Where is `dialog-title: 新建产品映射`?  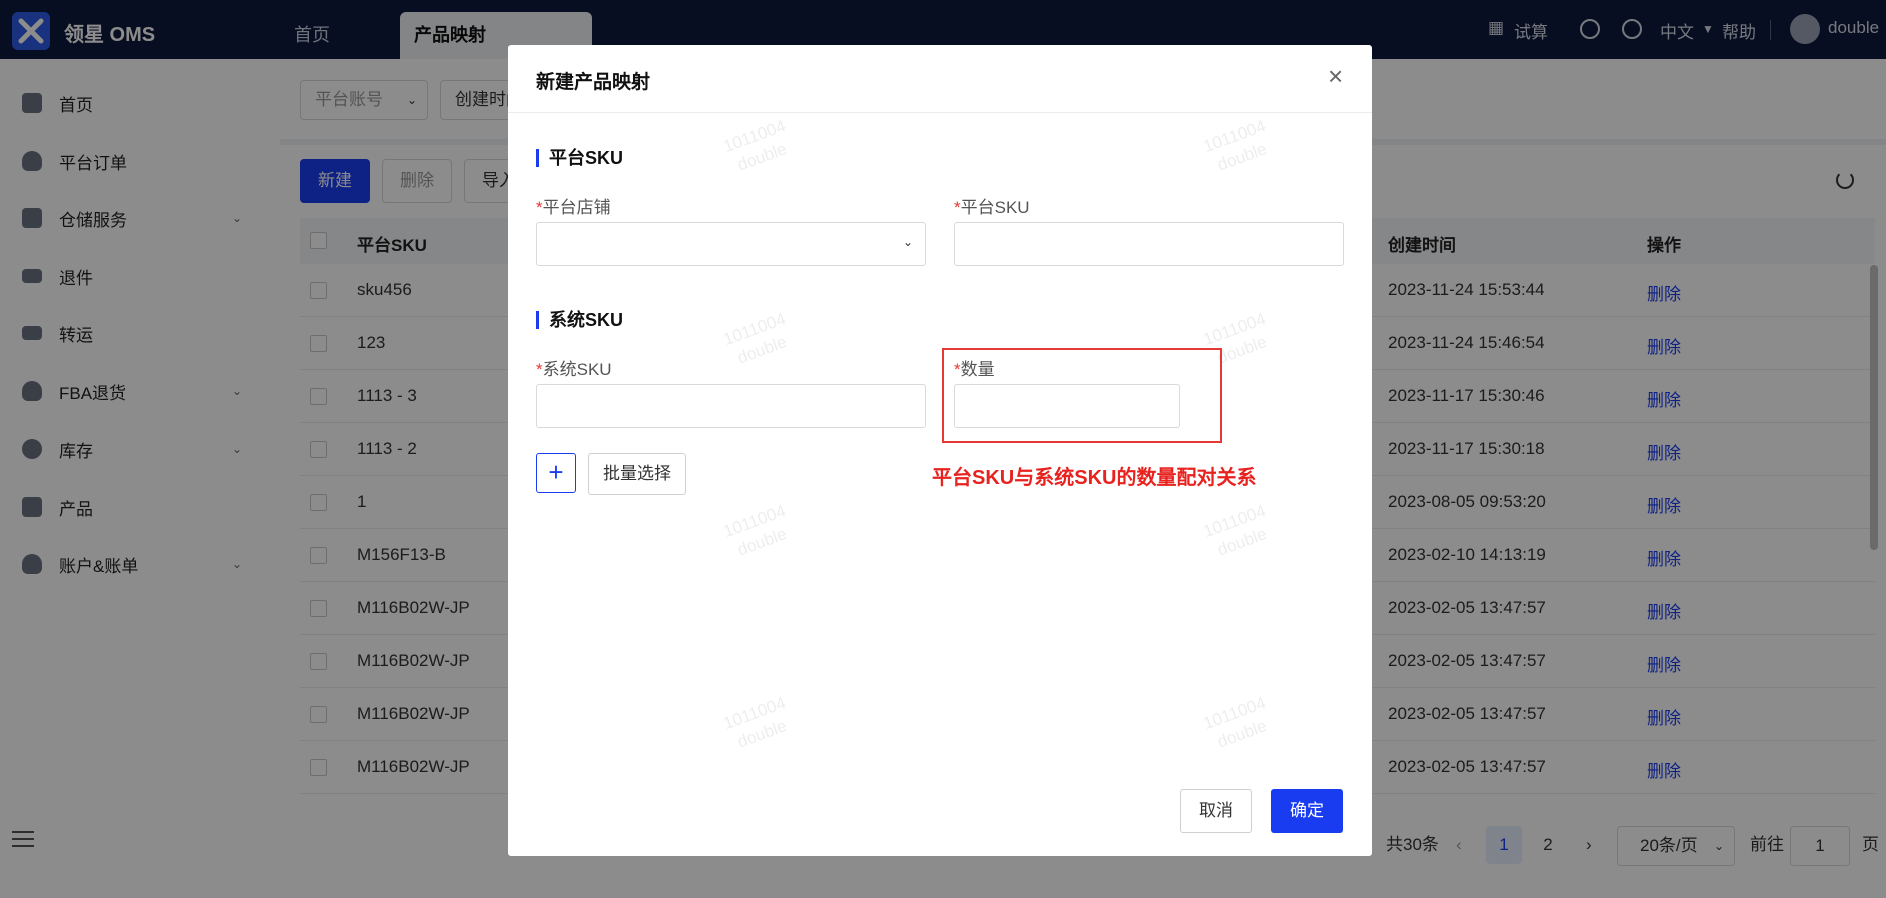 dialog-title: 新建产品映射 is located at coordinates (593, 82).